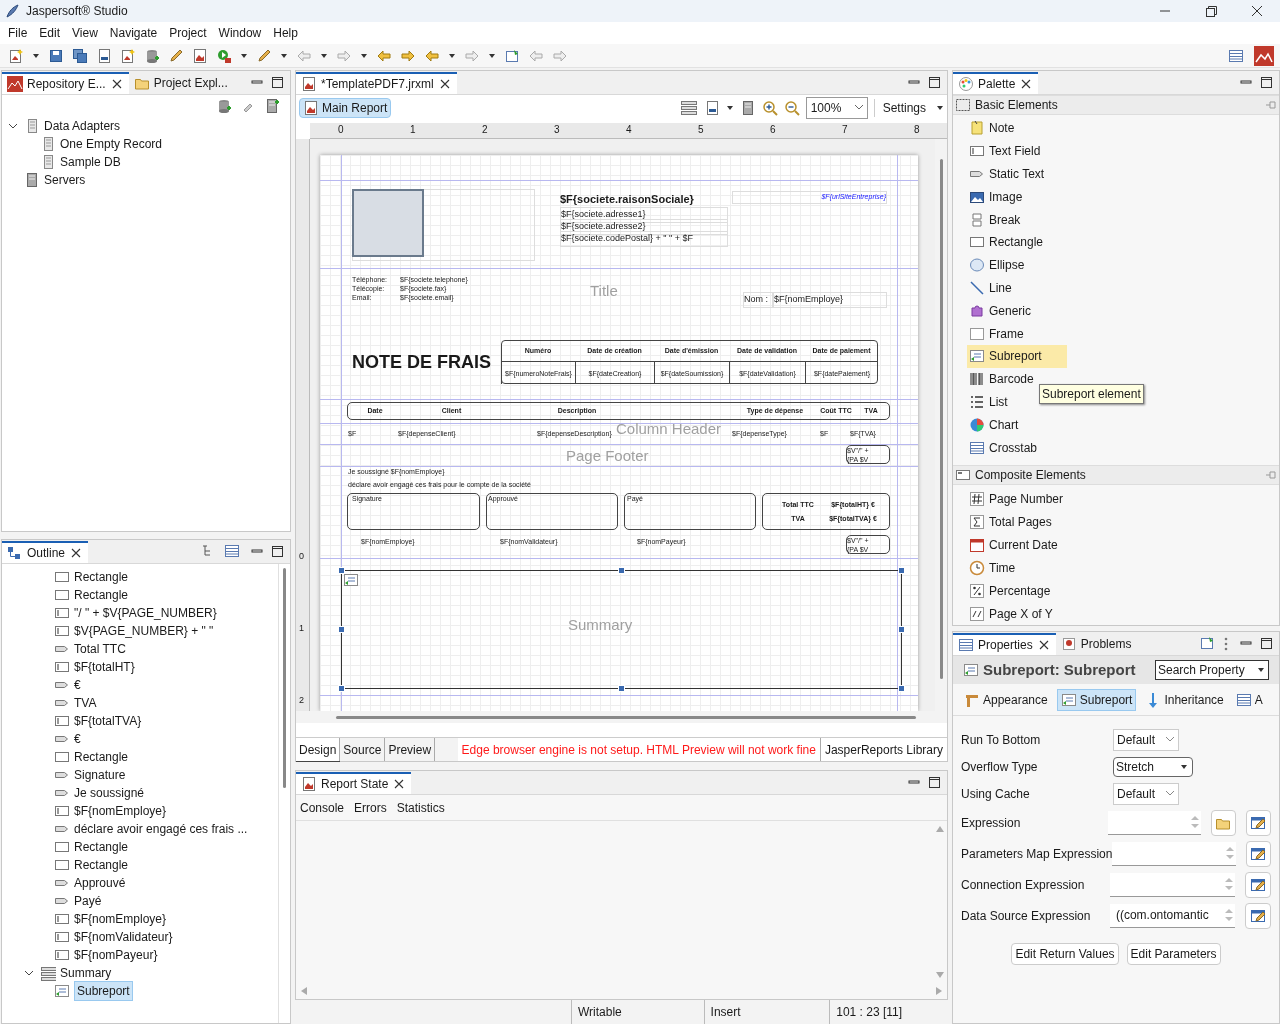 The width and height of the screenshot is (1280, 1024). I want to click on tree-item: Sample DB, so click(90, 162).